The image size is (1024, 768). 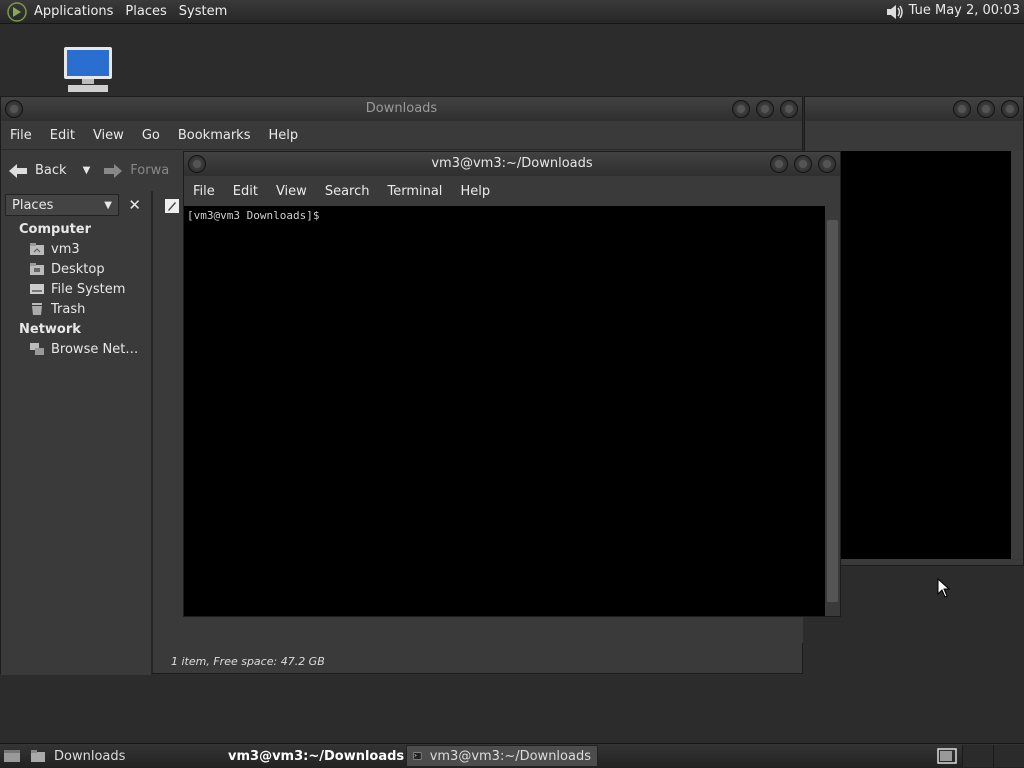 What do you see at coordinates (76, 289) in the screenshot?
I see `sidebar-item-file-system: File System` at bounding box center [76, 289].